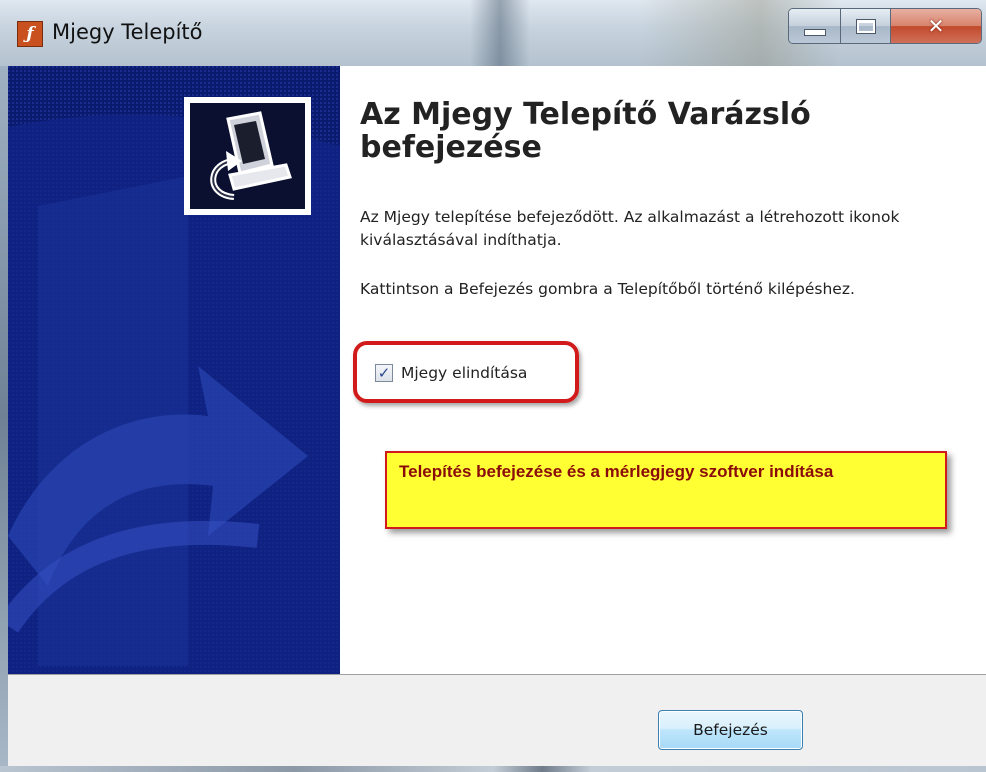 The image size is (986, 772). What do you see at coordinates (497, 720) in the screenshot?
I see `wizard-footer: Befejezés` at bounding box center [497, 720].